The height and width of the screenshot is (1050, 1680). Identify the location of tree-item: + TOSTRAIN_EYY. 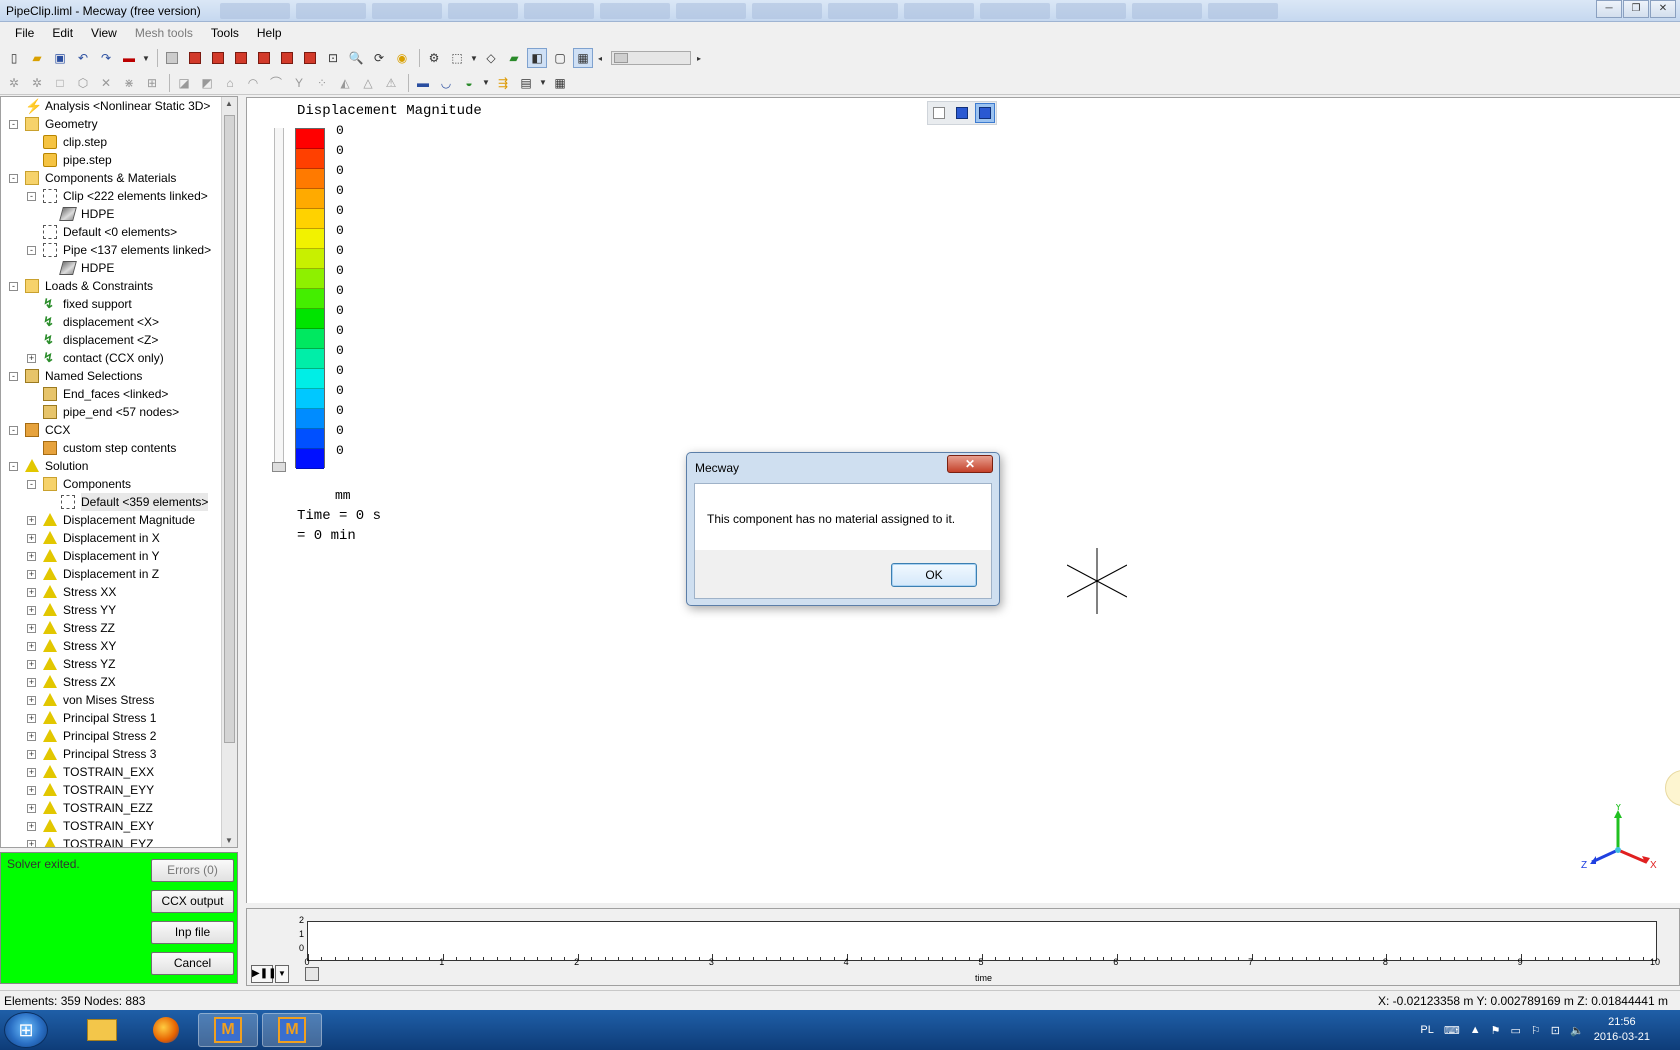
(112, 790).